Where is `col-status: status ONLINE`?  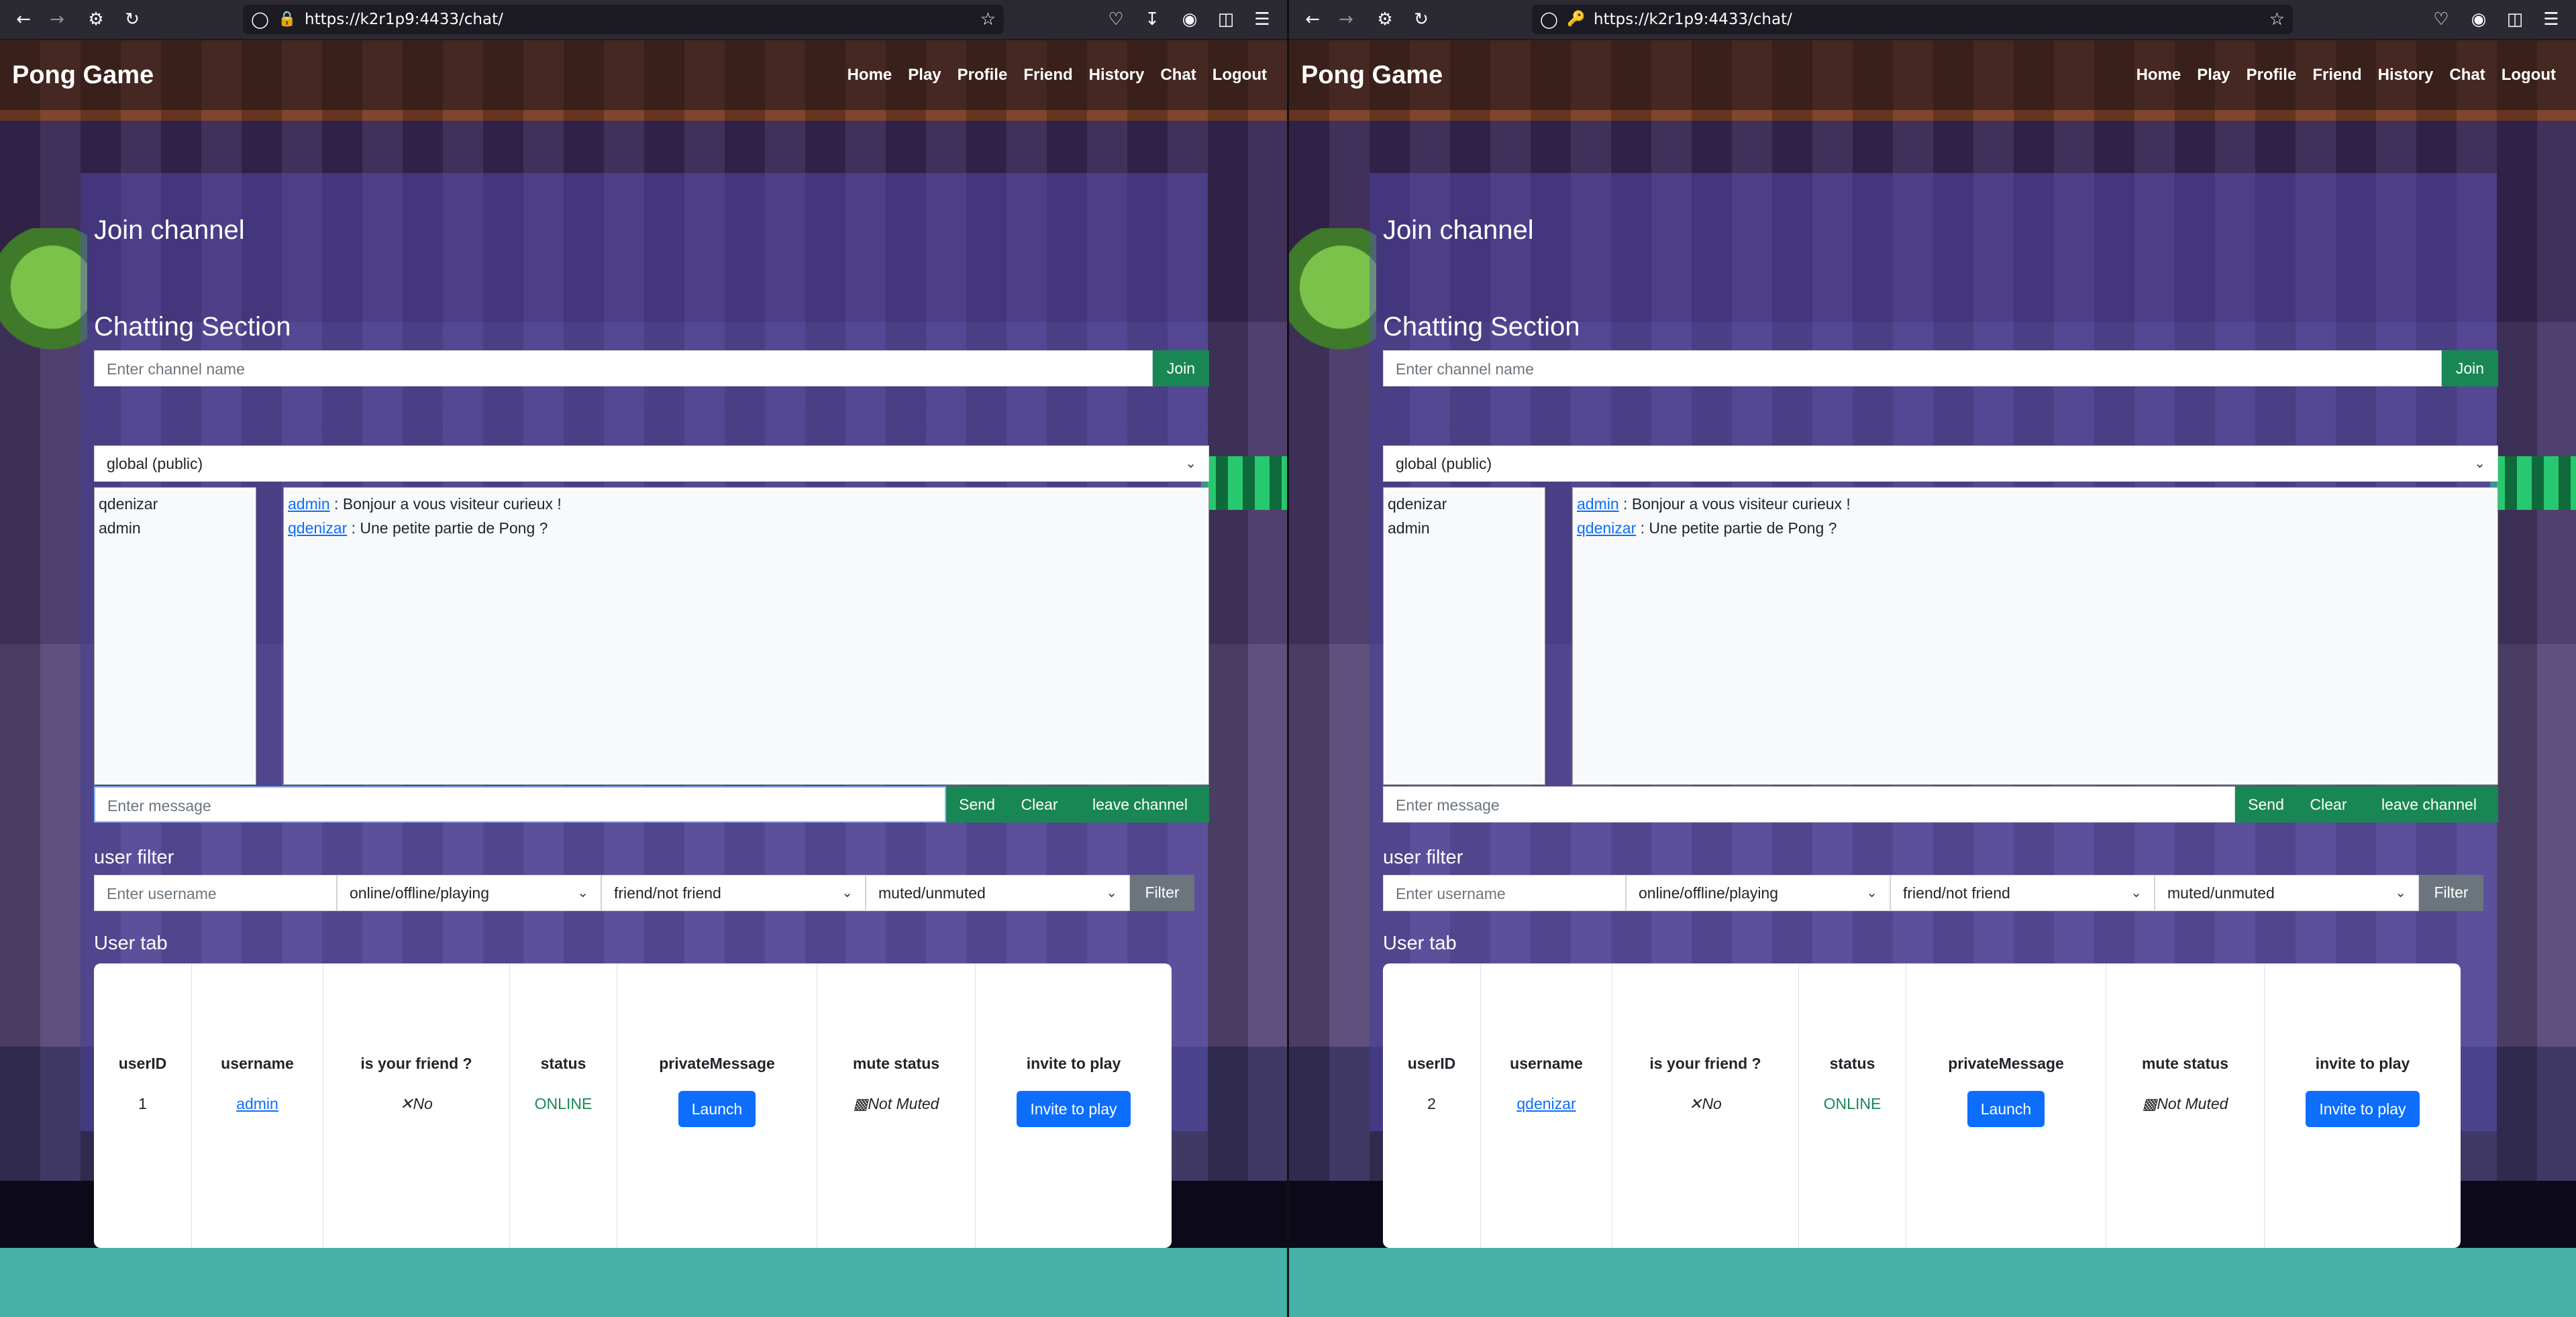 col-status: status ONLINE is located at coordinates (563, 1106).